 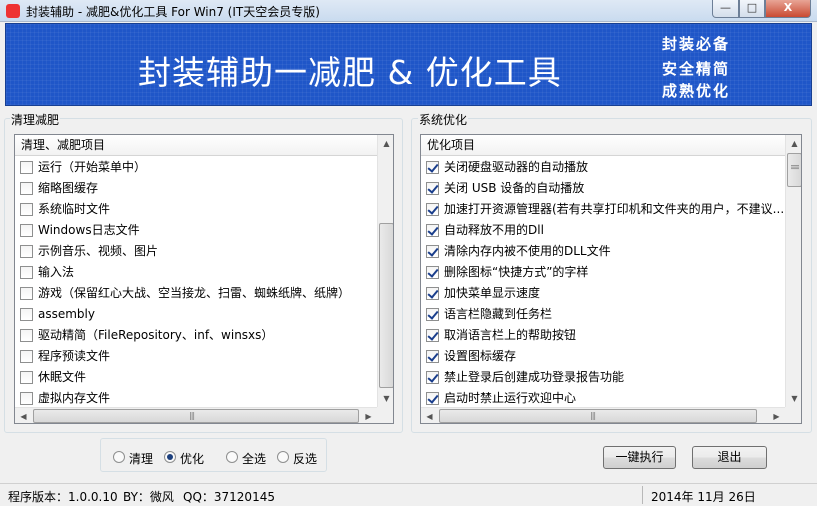 I want to click on optimize-row-label: 清除内存内被不使用的DLL文件, so click(x=527, y=251).